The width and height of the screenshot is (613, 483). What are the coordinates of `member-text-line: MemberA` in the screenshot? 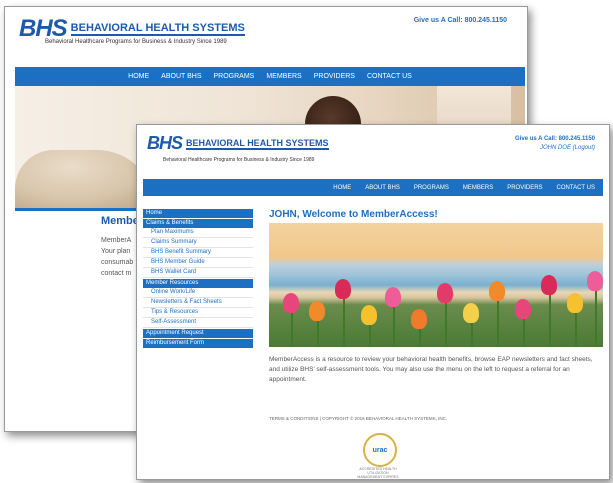 It's located at (116, 240).